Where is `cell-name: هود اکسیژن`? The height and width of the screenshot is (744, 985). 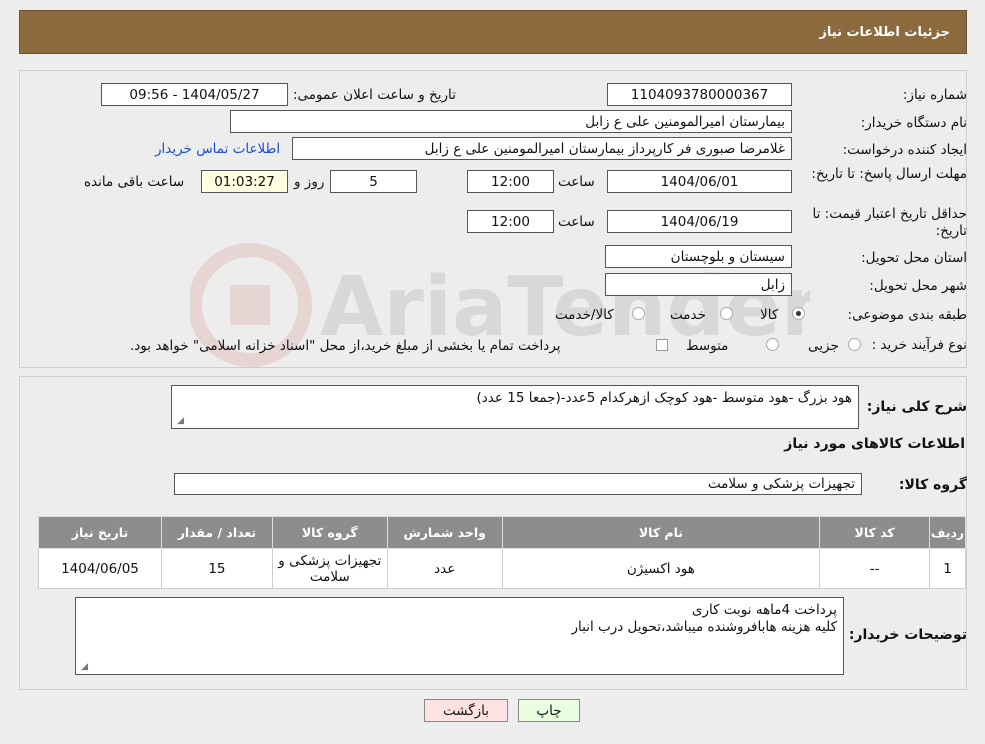 cell-name: هود اکسیژن is located at coordinates (661, 568).